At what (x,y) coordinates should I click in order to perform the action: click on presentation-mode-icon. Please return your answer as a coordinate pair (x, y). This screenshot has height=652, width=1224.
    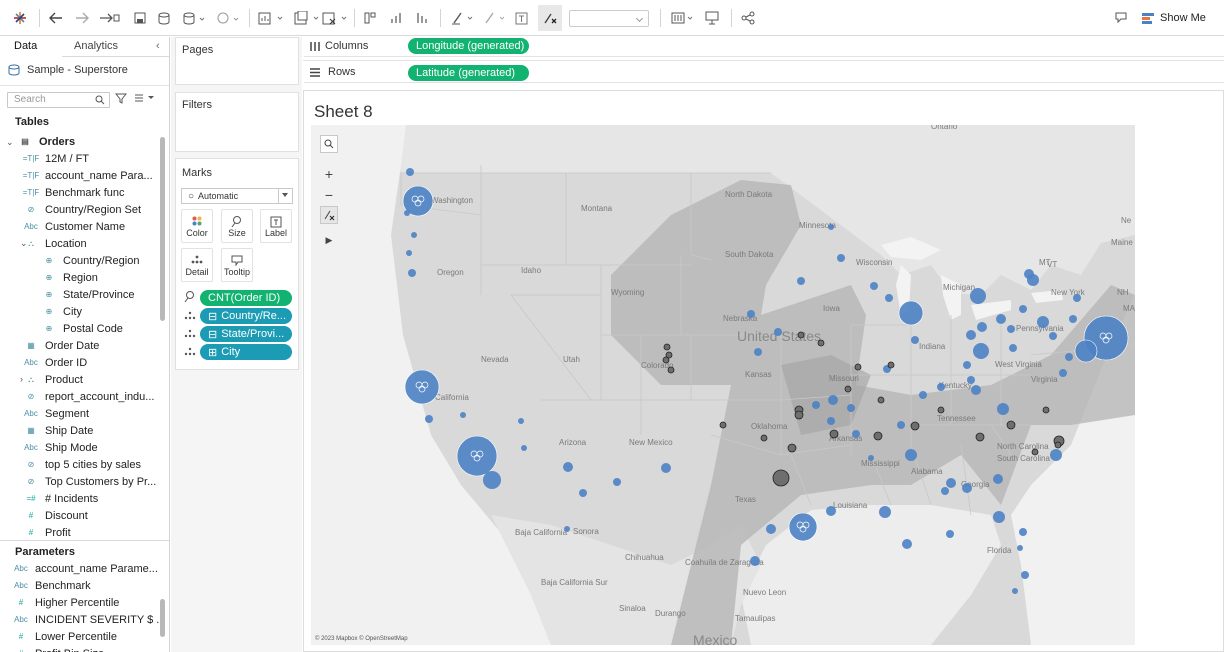
    Looking at the image, I should click on (712, 18).